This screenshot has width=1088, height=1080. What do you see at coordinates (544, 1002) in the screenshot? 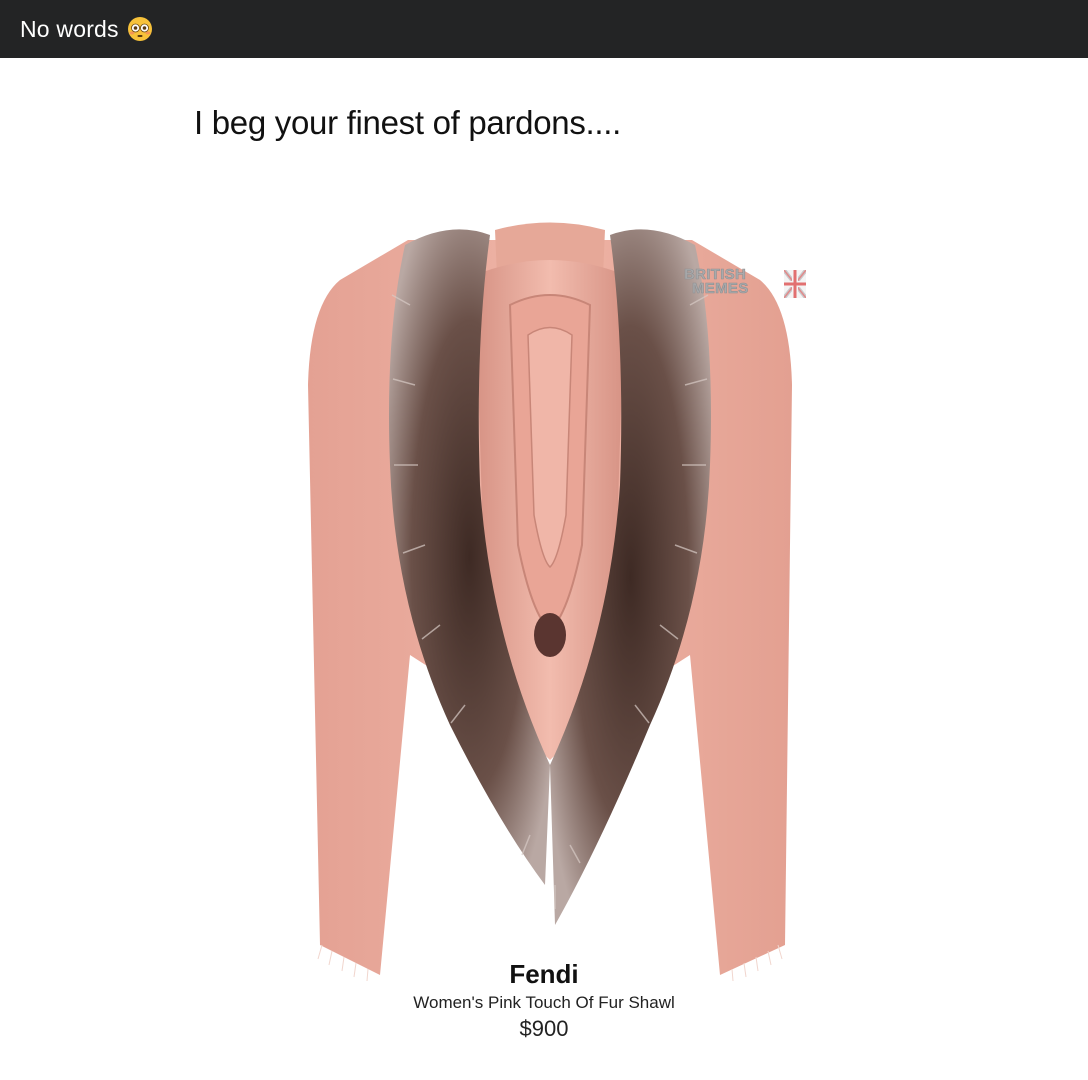
I see `product-name: Women's Pink Touch Of Fur Shawl` at bounding box center [544, 1002].